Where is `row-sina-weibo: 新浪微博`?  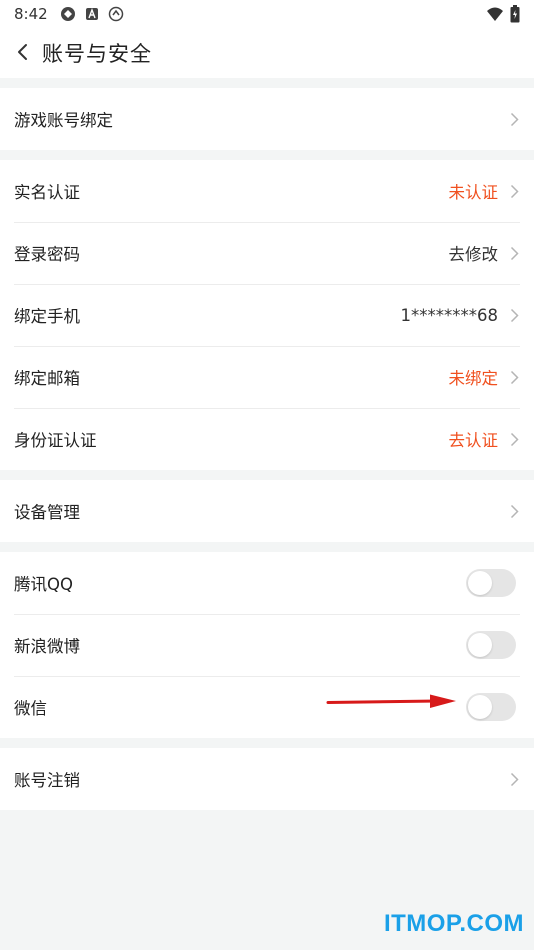
row-sina-weibo: 新浪微博 is located at coordinates (267, 645).